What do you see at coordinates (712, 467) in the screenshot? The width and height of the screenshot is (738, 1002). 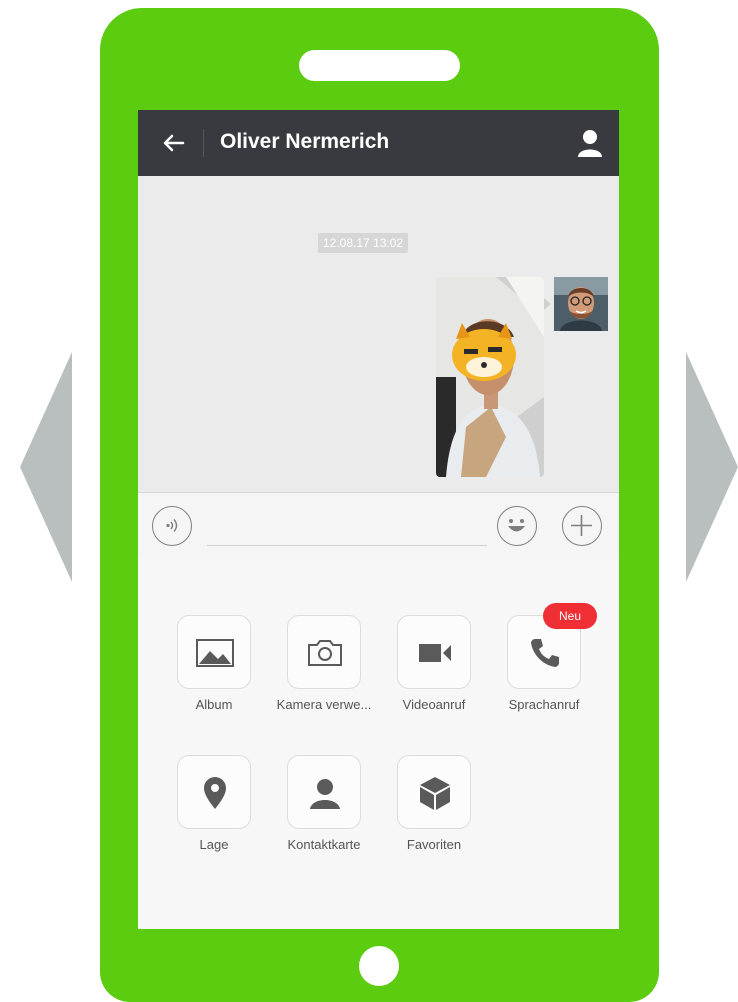 I see `next-arrow` at bounding box center [712, 467].